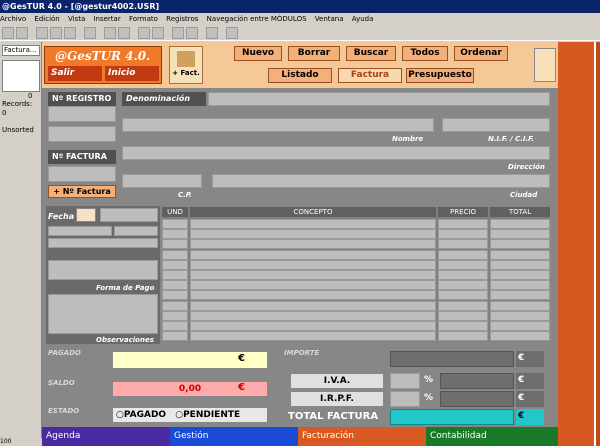 This screenshot has height=446, width=600. I want to click on exit-button: Salir, so click(75, 73).